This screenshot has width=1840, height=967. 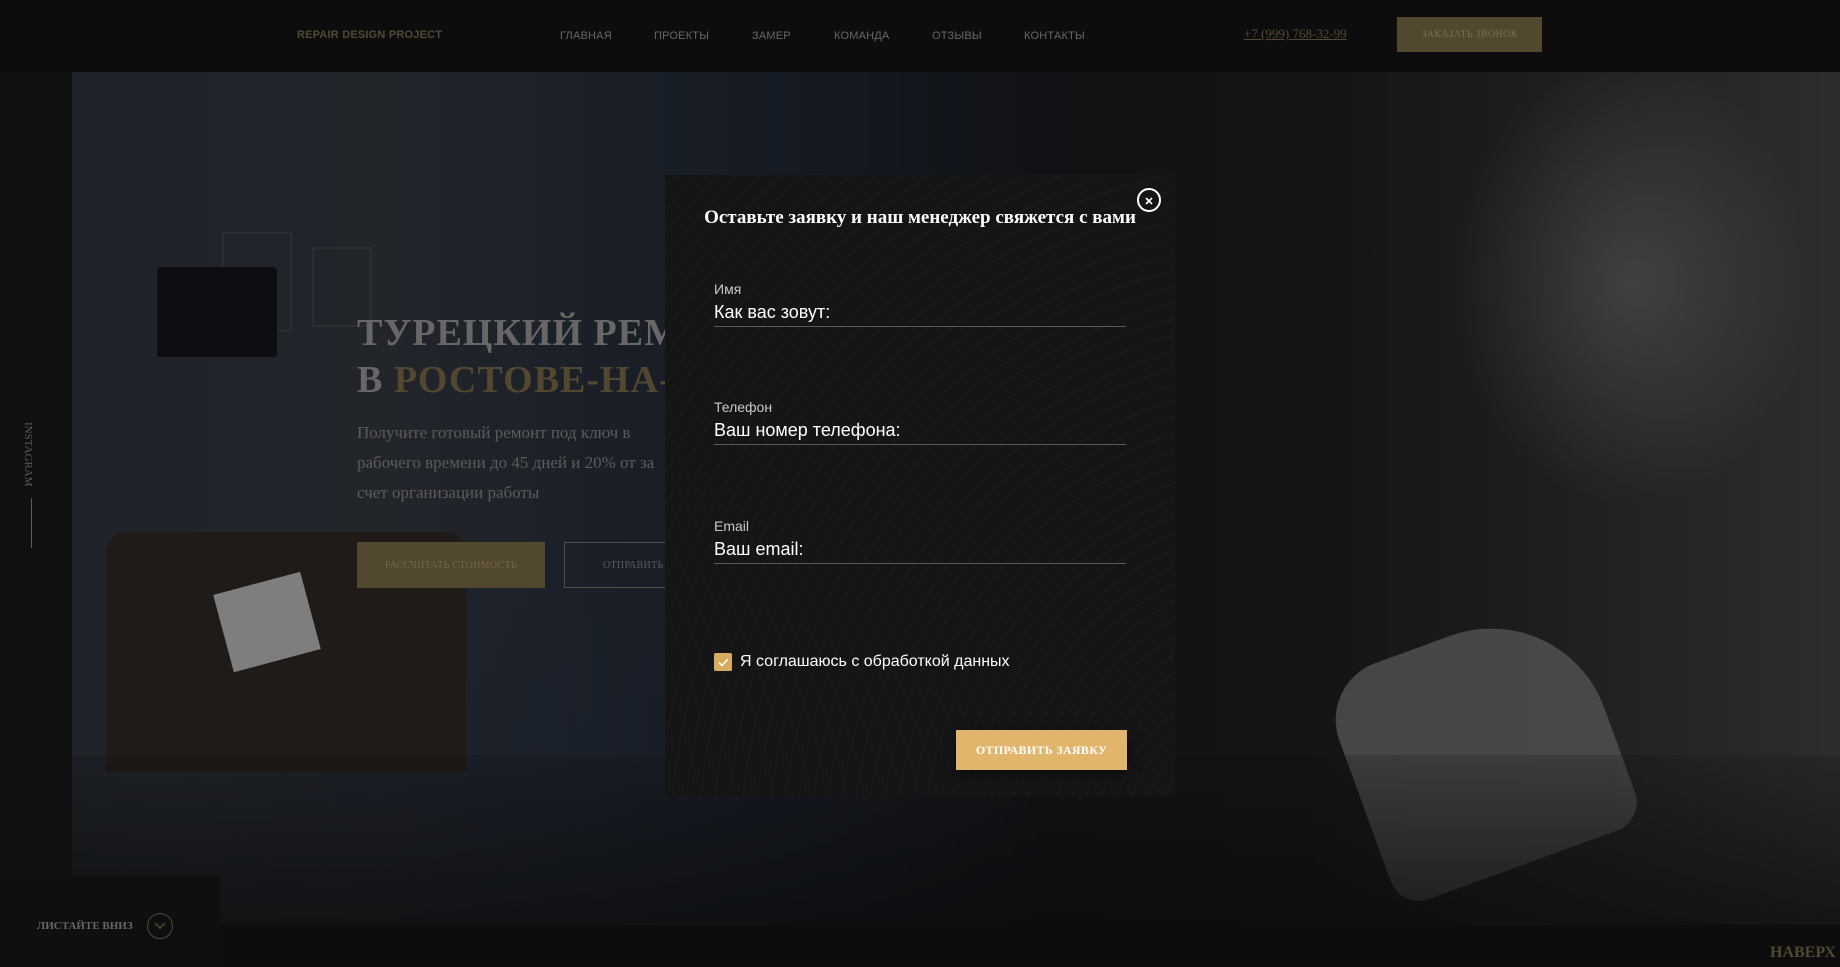 I want to click on name-field-label: Имя, so click(x=728, y=289).